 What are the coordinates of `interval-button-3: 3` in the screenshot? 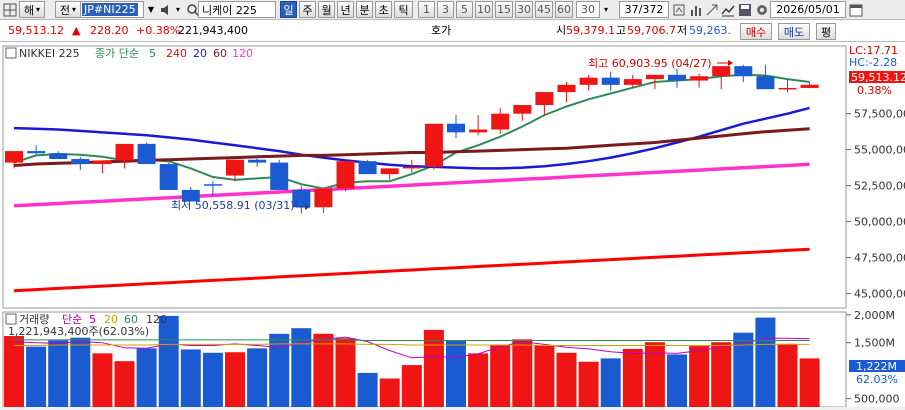 It's located at (445, 9).